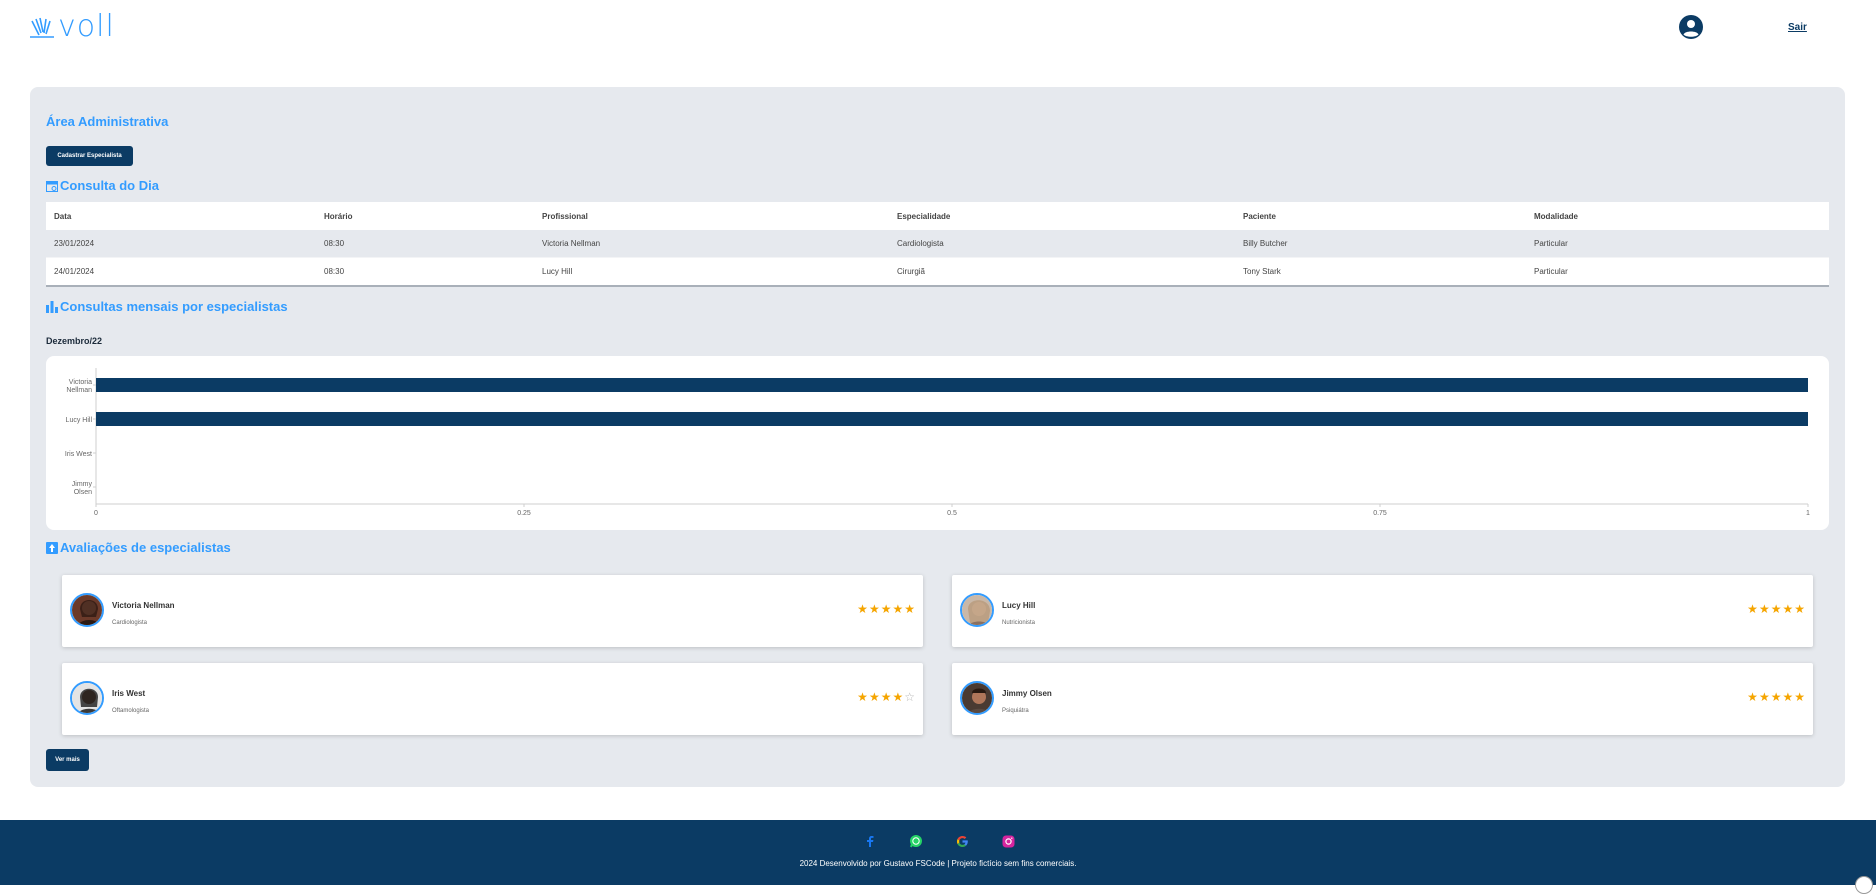  Describe the element at coordinates (1019, 605) in the screenshot. I see `specialist-name: Lucy Hill` at that location.